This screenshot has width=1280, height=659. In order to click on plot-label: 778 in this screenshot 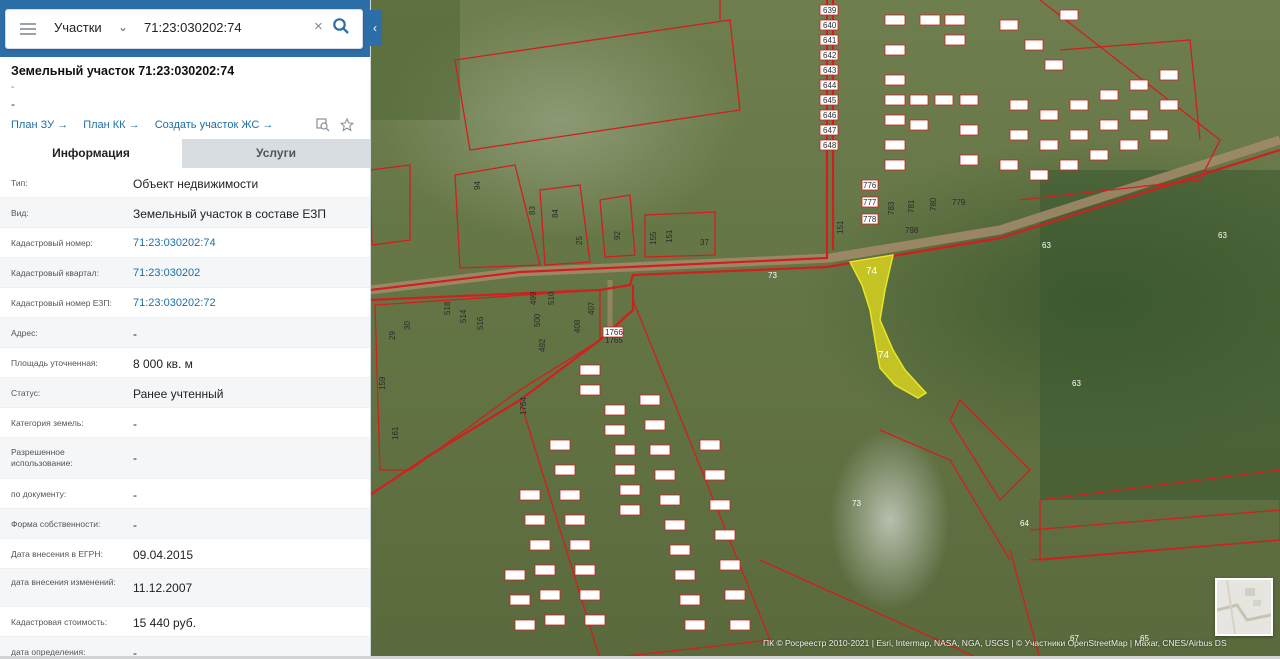, I will do `click(870, 219)`.